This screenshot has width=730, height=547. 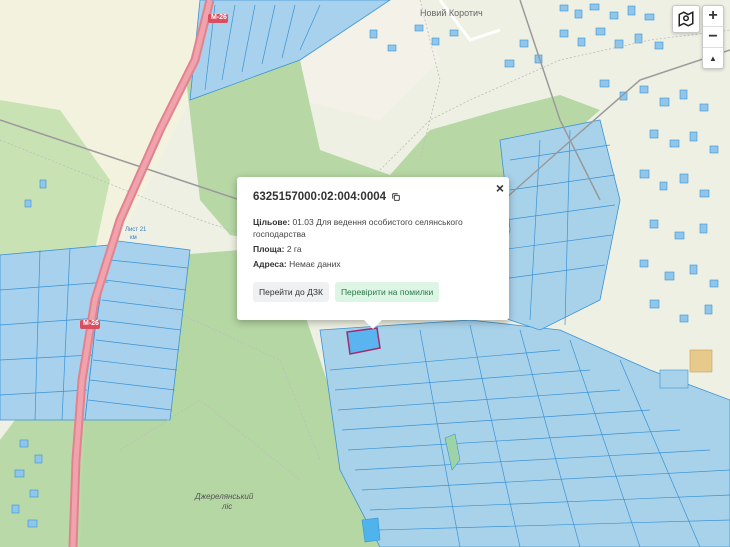 I want to click on go-to-dzk-button: Перейти до ДЗК, so click(x=291, y=292).